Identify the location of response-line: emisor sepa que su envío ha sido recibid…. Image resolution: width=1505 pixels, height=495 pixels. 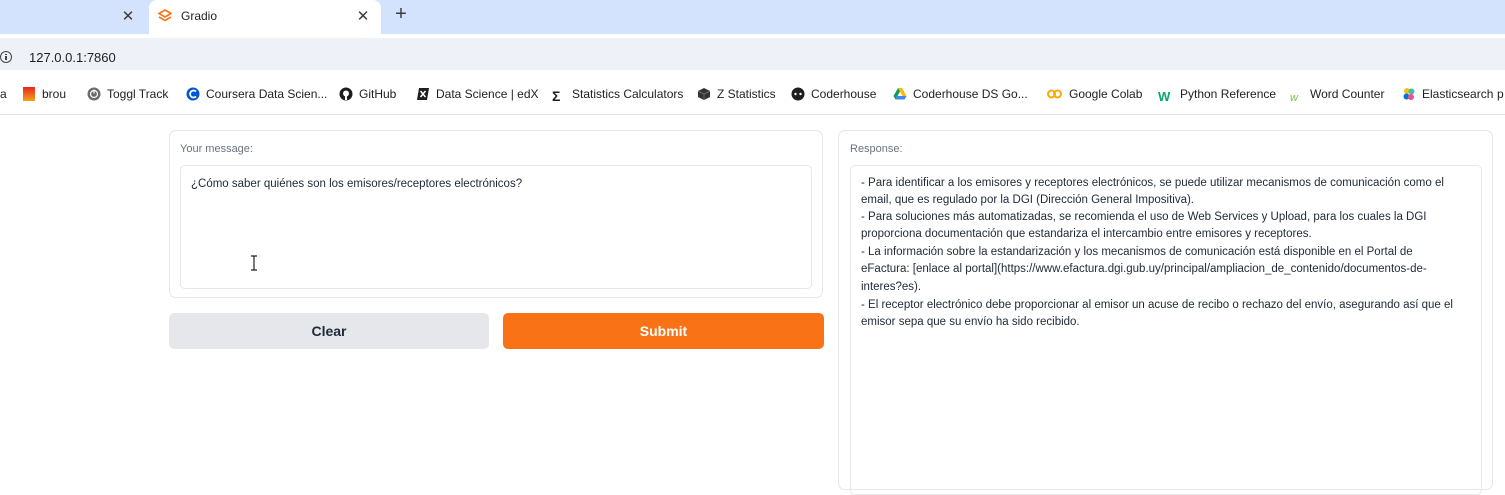
(970, 322).